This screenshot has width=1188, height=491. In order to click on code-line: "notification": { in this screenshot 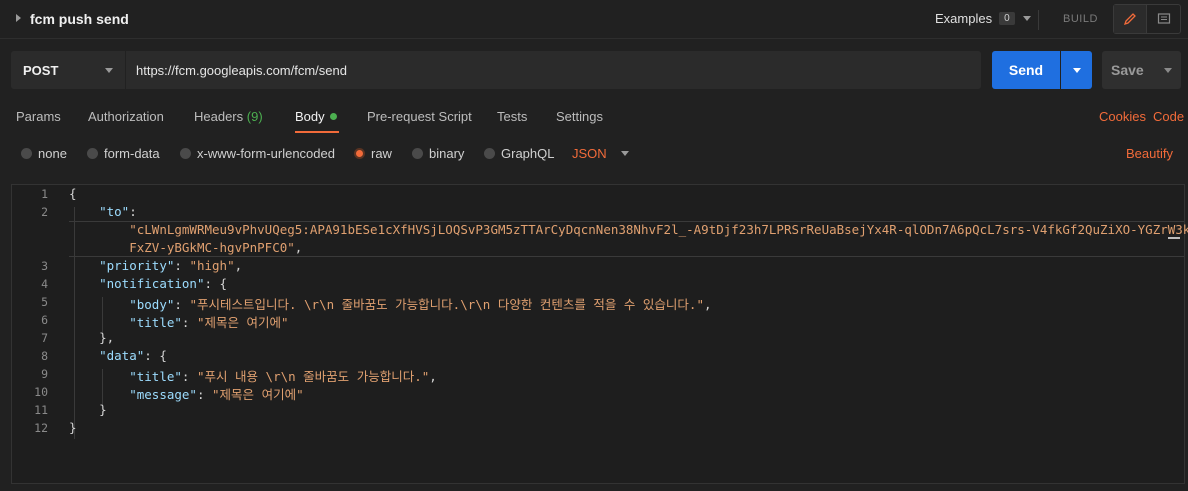, I will do `click(163, 283)`.